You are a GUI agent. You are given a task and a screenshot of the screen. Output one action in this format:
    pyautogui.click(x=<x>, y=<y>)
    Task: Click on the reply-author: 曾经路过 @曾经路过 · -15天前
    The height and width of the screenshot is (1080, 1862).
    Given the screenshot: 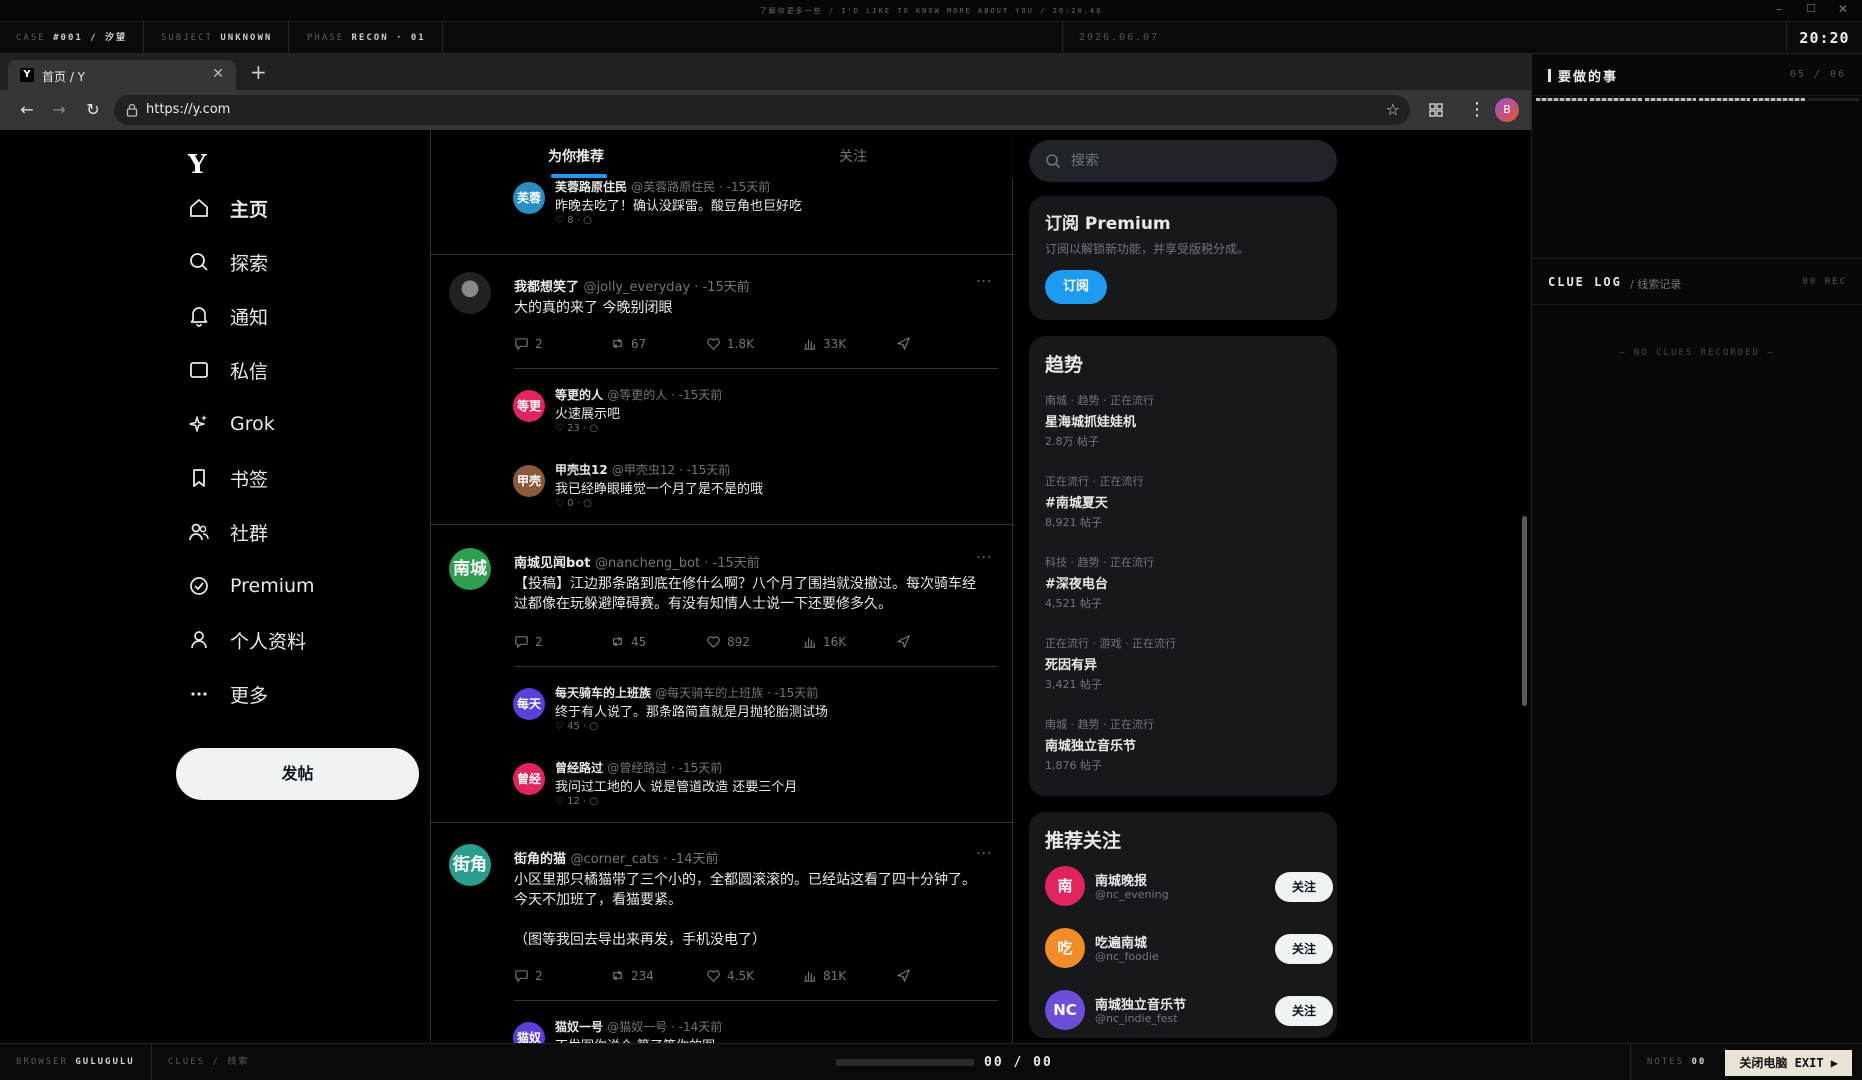 What is the action you would take?
    pyautogui.click(x=638, y=767)
    